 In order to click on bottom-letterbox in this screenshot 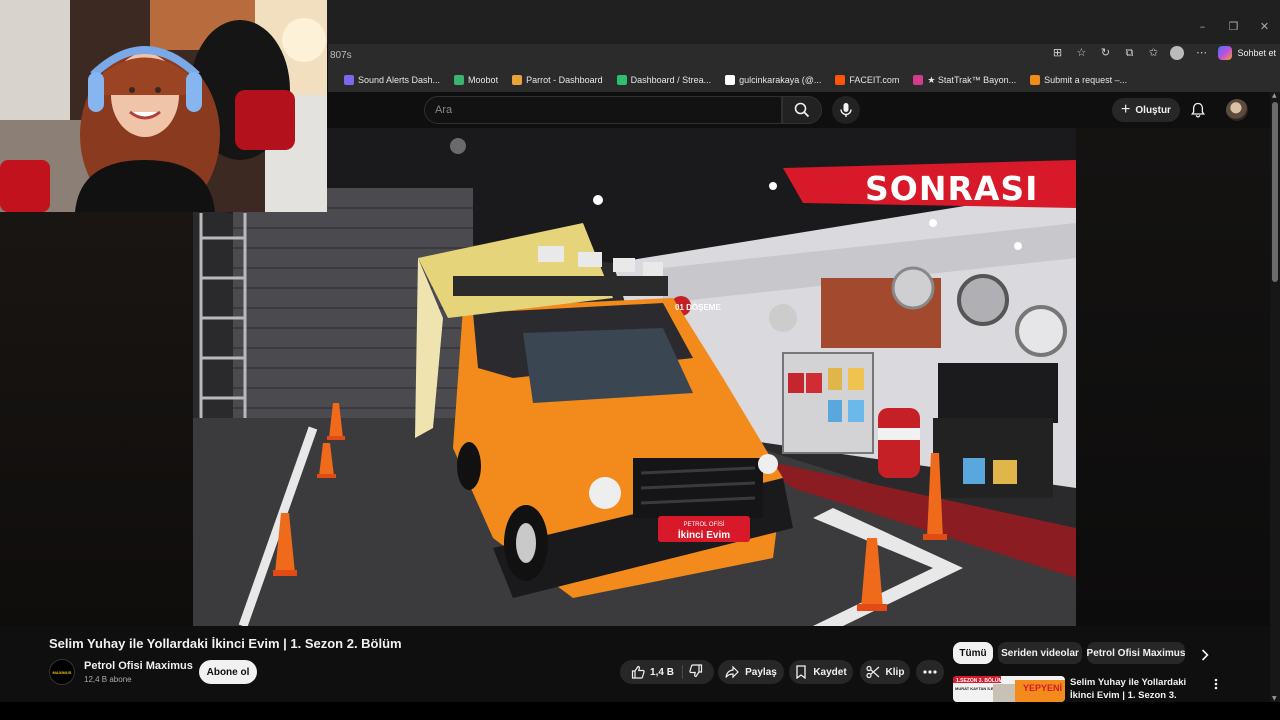, I will do `click(640, 711)`.